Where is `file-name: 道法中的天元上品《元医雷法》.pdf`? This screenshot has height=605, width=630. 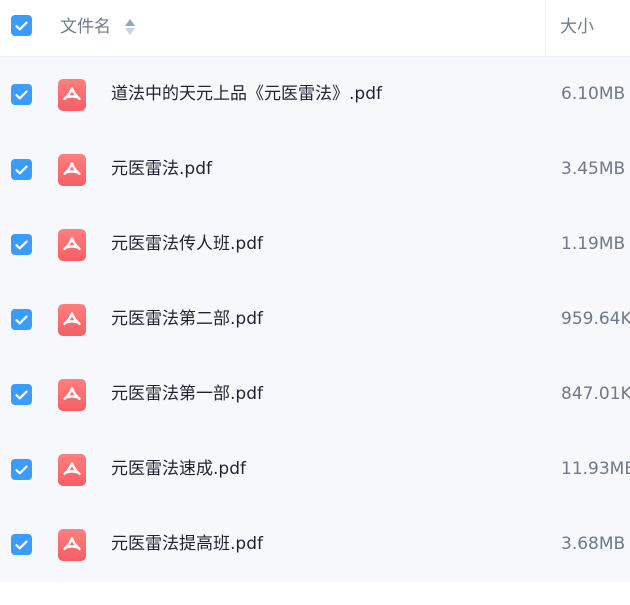
file-name: 道法中的天元上品《元医雷法》.pdf is located at coordinates (246, 94).